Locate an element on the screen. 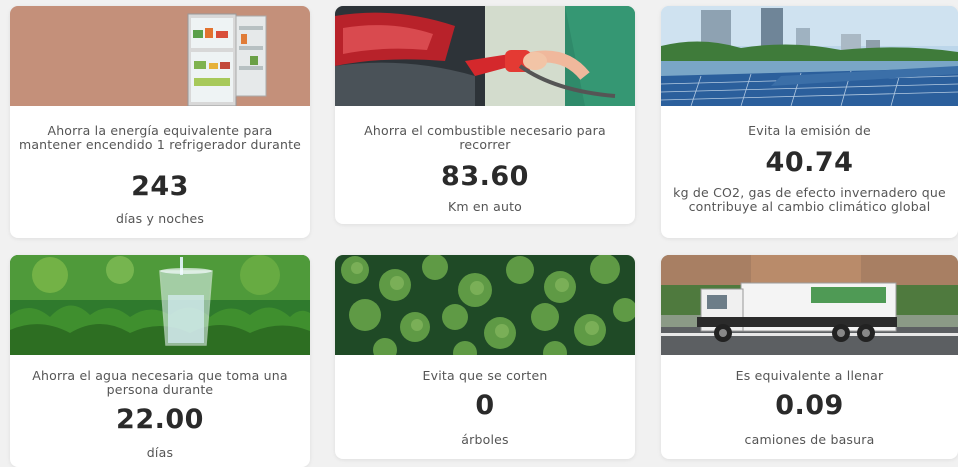  water-glass-photo is located at coordinates (160, 305).